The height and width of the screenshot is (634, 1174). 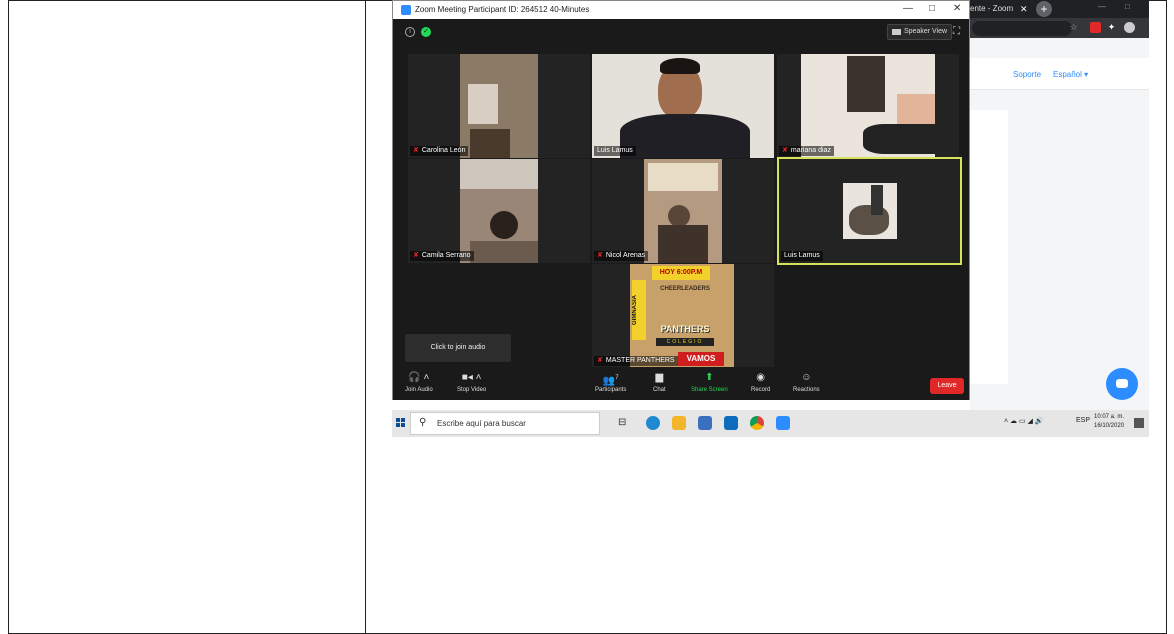 I want to click on join-audio-button: 🎧 ˄ Join Audio, so click(x=419, y=382).